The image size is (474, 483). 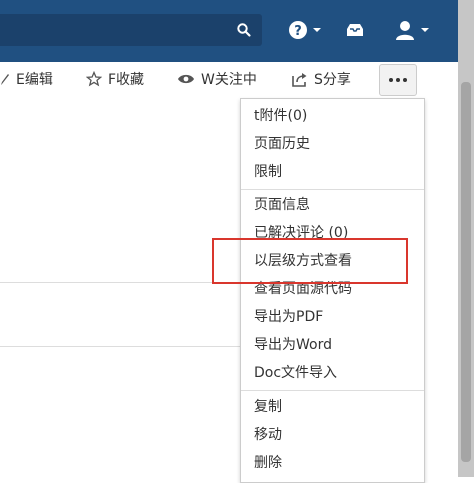 What do you see at coordinates (295, 373) in the screenshot?
I see `menu-item-doc-import: Doc文件导入` at bounding box center [295, 373].